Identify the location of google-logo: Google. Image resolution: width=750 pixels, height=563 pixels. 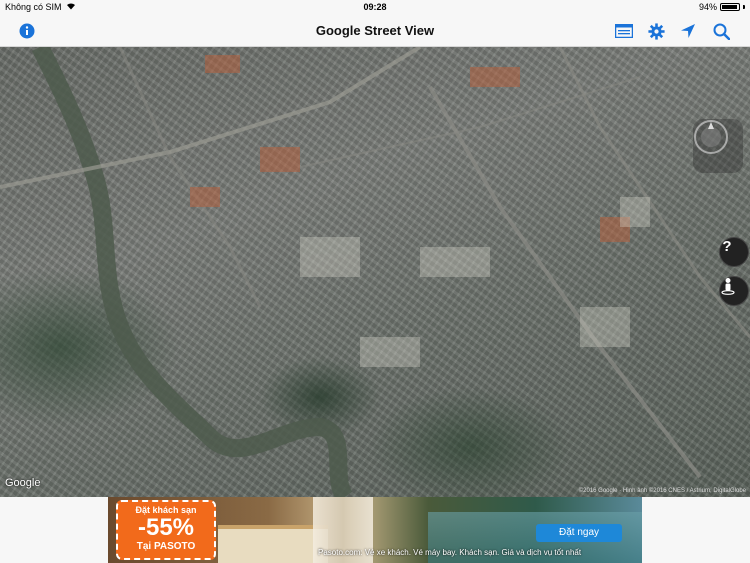
(23, 483).